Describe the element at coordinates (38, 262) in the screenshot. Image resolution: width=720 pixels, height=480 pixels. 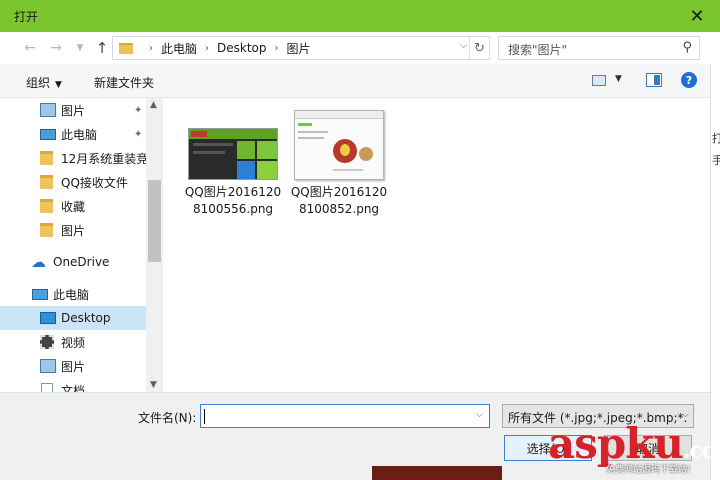
I see `cloud-icon: ☁` at that location.